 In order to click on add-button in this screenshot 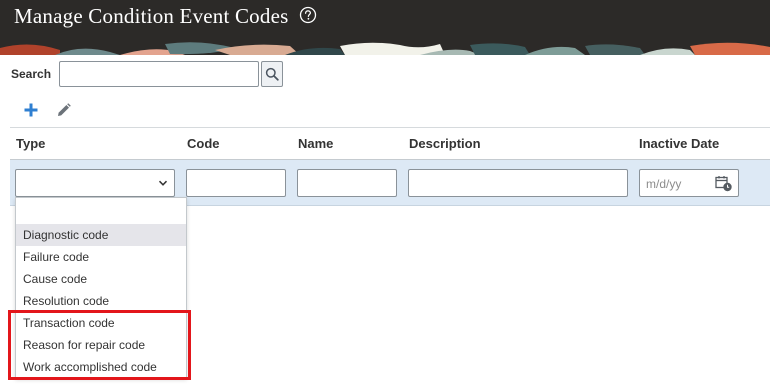, I will do `click(31, 110)`.